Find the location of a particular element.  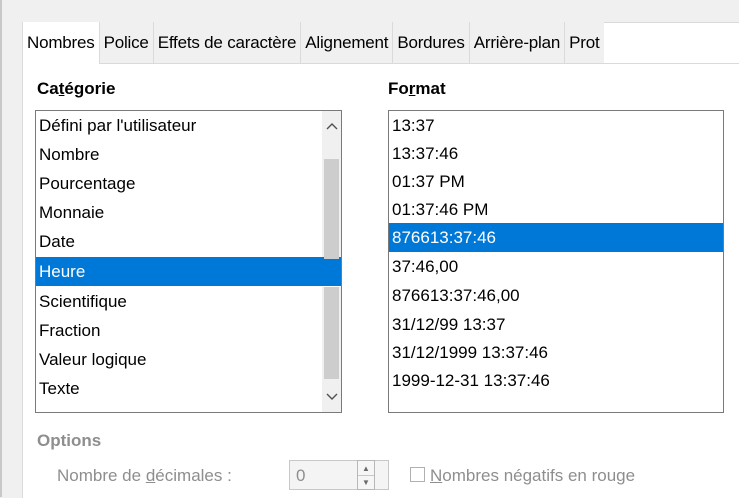

category-item: Monnaie is located at coordinates (180, 212).